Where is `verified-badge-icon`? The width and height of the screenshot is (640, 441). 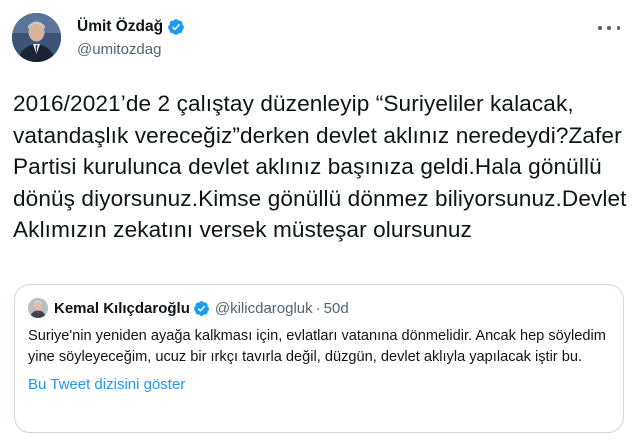 verified-badge-icon is located at coordinates (176, 27).